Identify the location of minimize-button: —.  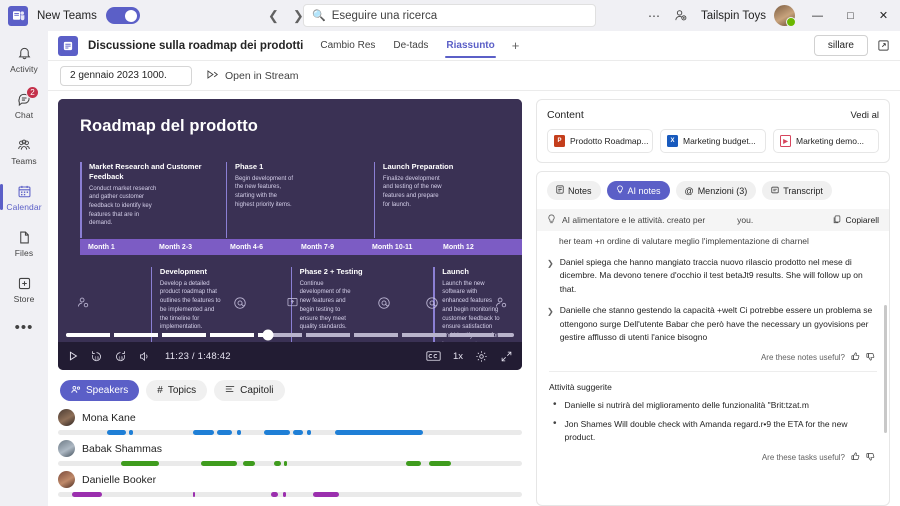
(817, 15).